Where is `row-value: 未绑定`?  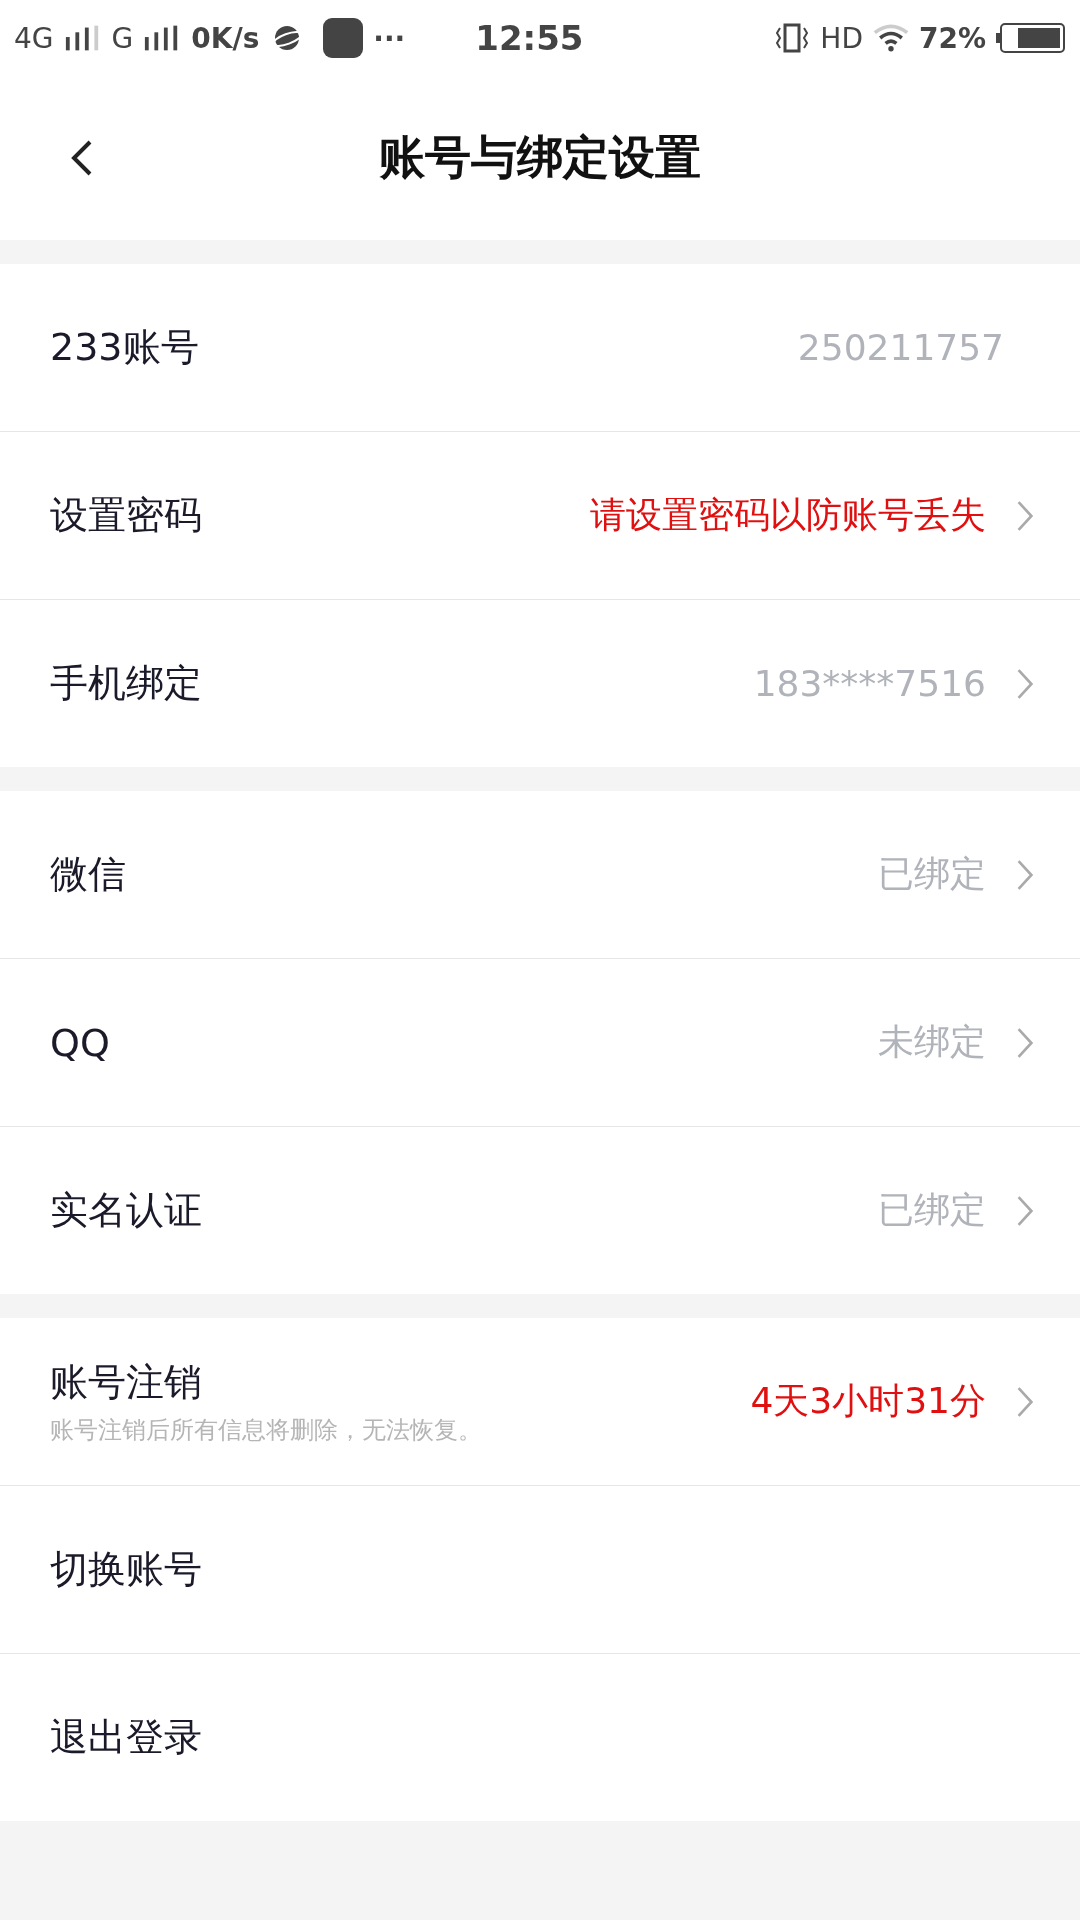
row-value: 未绑定 is located at coordinates (932, 1042).